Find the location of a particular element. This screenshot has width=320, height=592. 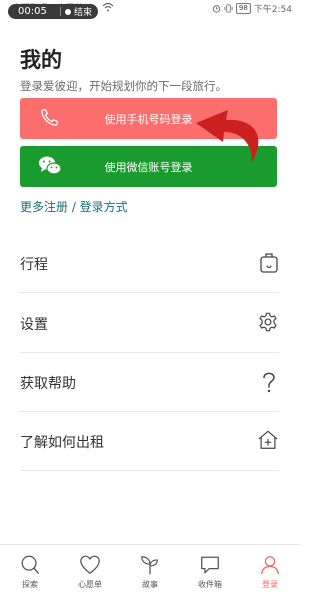

phone-login-label: 使用手机号码登录 is located at coordinates (148, 119).